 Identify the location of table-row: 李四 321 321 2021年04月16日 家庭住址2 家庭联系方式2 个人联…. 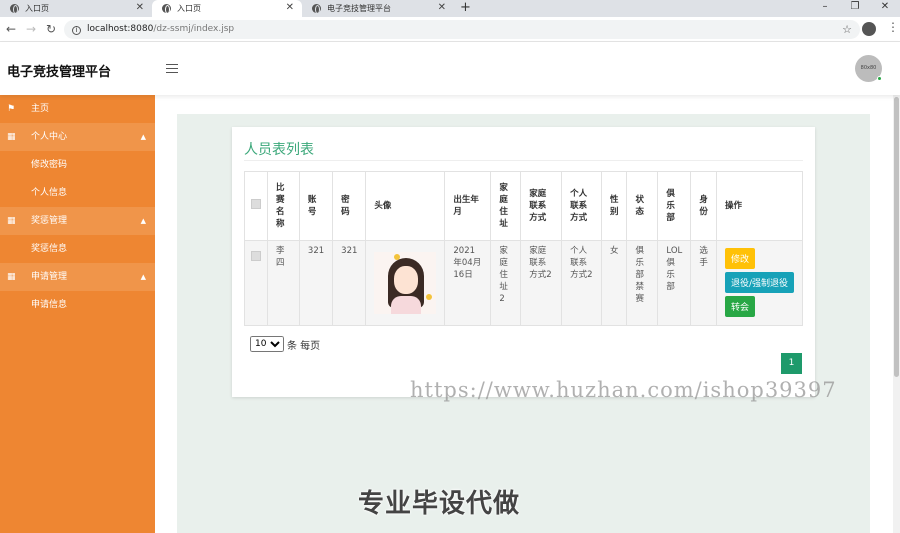
(524, 283).